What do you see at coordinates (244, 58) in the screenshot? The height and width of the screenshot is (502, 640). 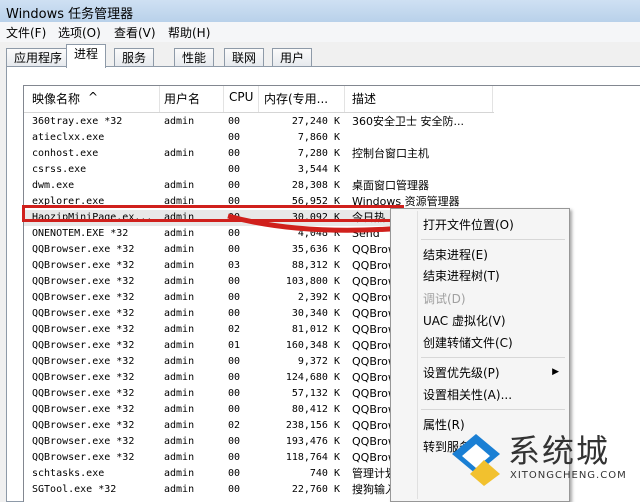 I see `tab-networking: 联网` at bounding box center [244, 58].